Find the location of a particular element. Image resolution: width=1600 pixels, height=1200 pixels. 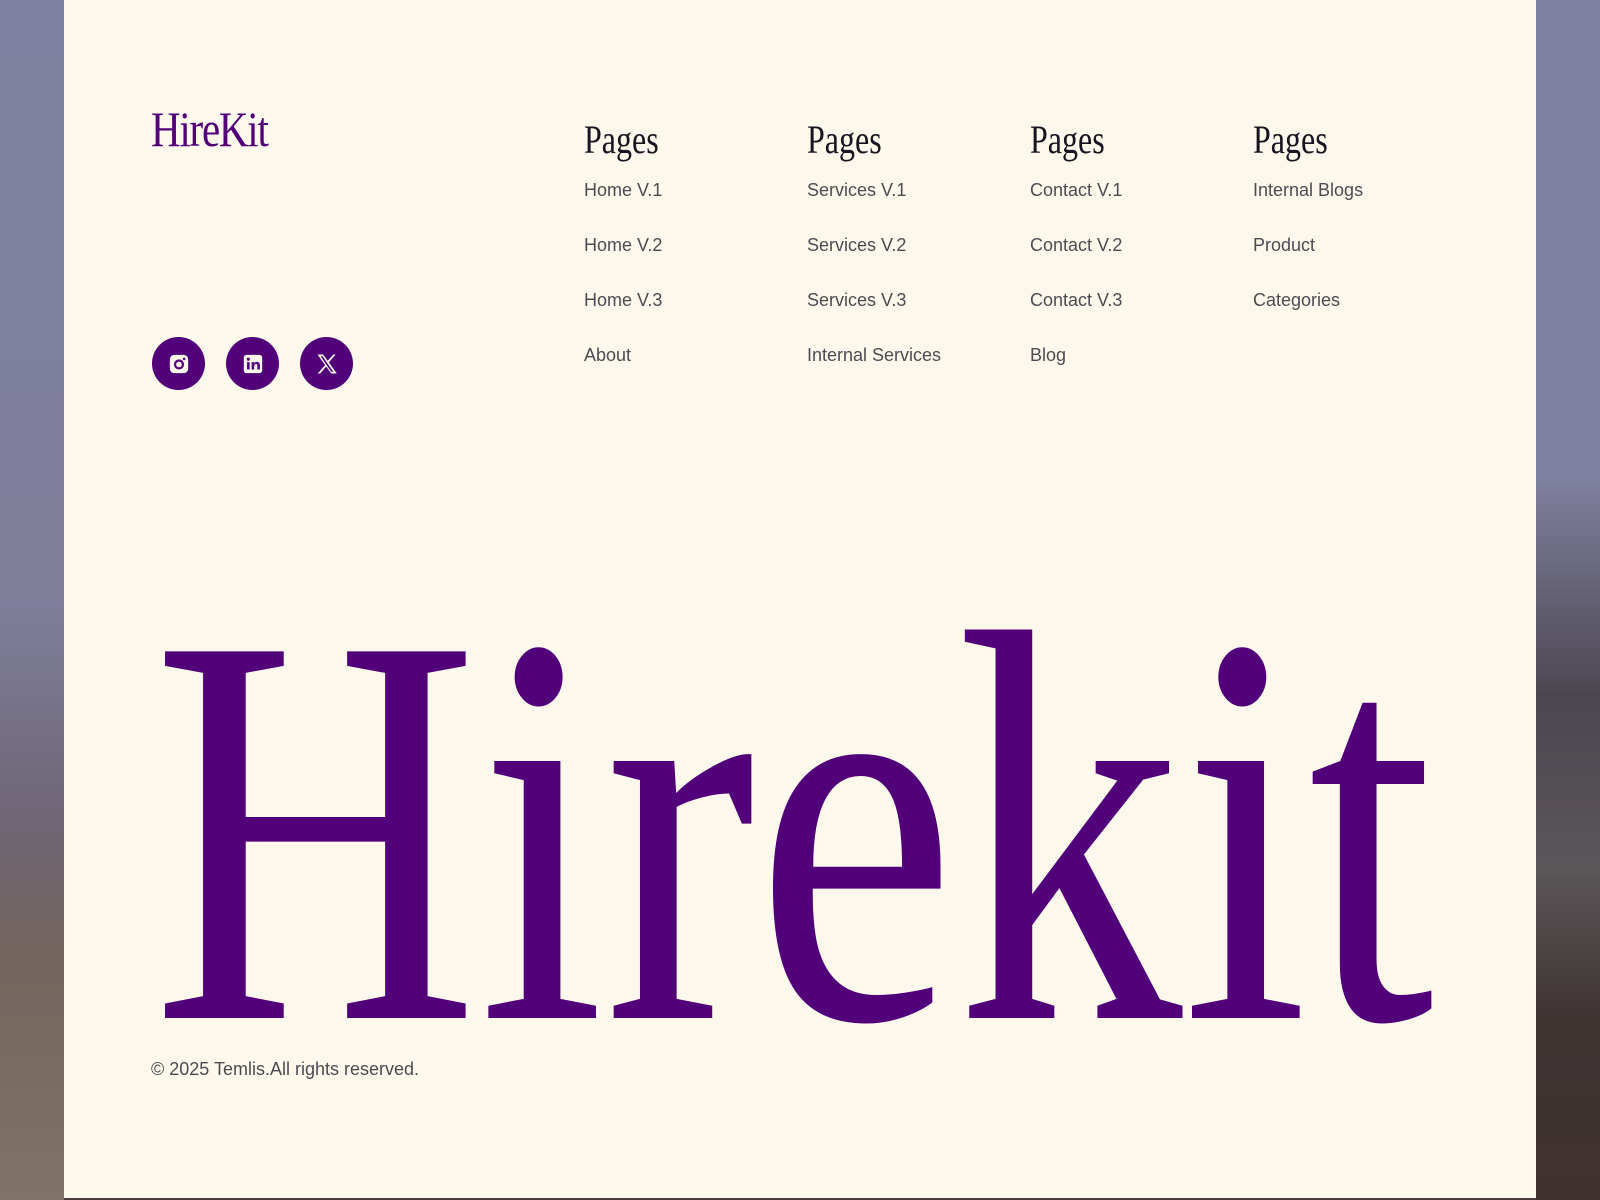

footer-column-1: Pages Home V.1 Home V.2 Home V.3 About is located at coordinates (684, 259).